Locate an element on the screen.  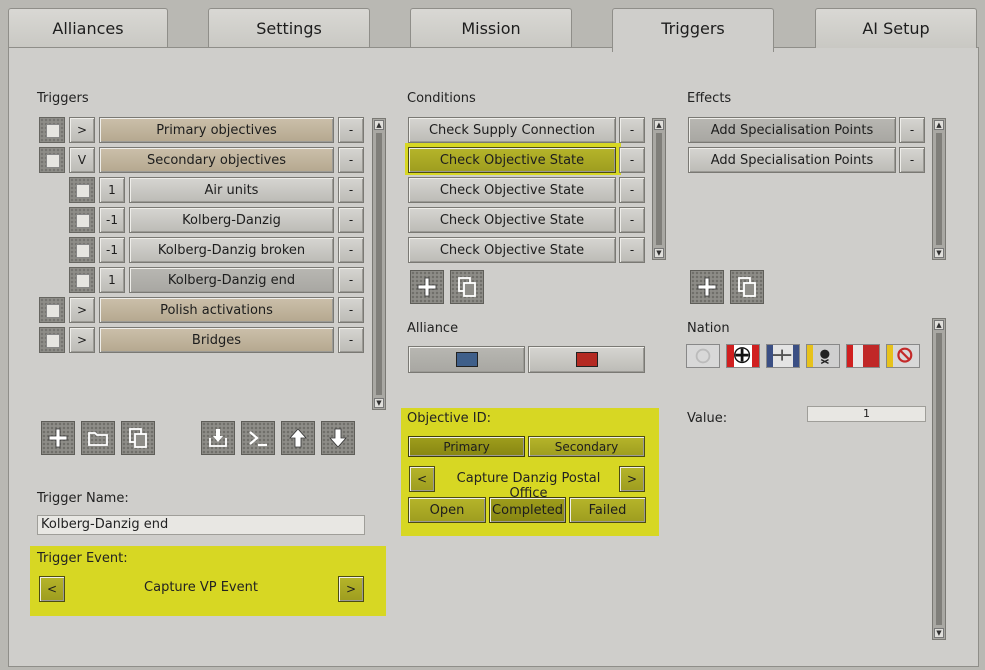
failed-button: Failed is located at coordinates (607, 510).